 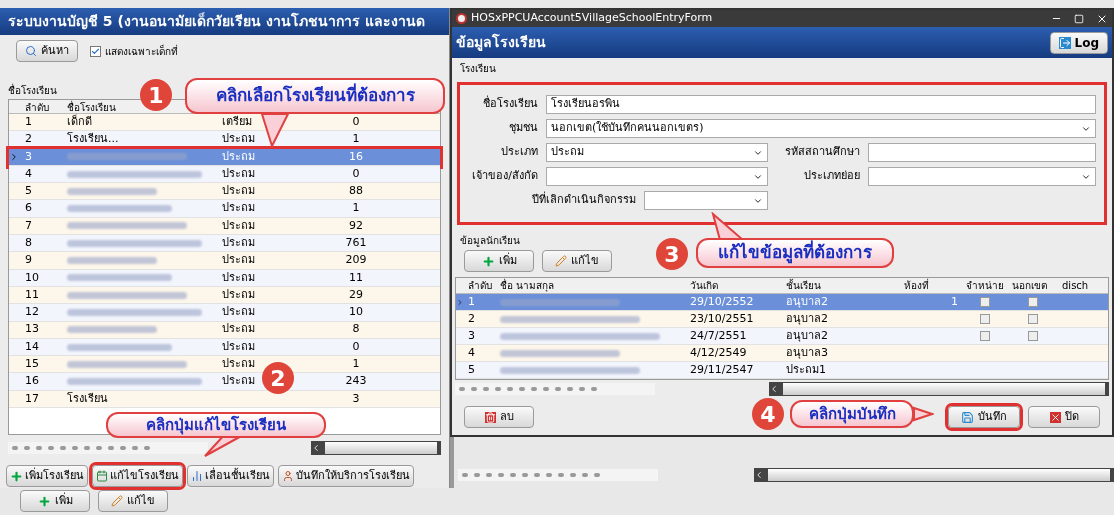 What do you see at coordinates (916, 285) in the screenshot?
I see `column-header: ห้องที่` at bounding box center [916, 285].